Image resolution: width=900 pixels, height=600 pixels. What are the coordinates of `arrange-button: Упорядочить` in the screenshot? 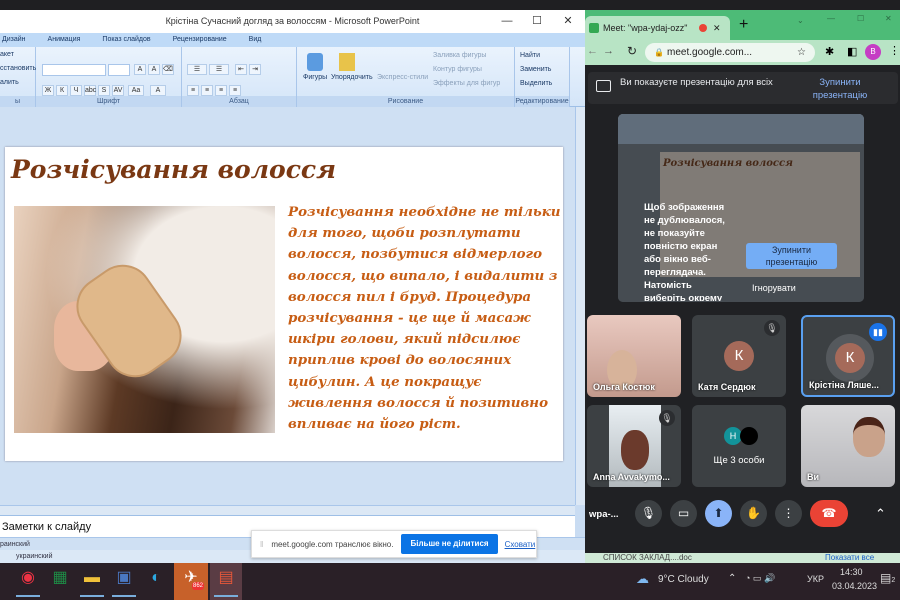 It's located at (352, 77).